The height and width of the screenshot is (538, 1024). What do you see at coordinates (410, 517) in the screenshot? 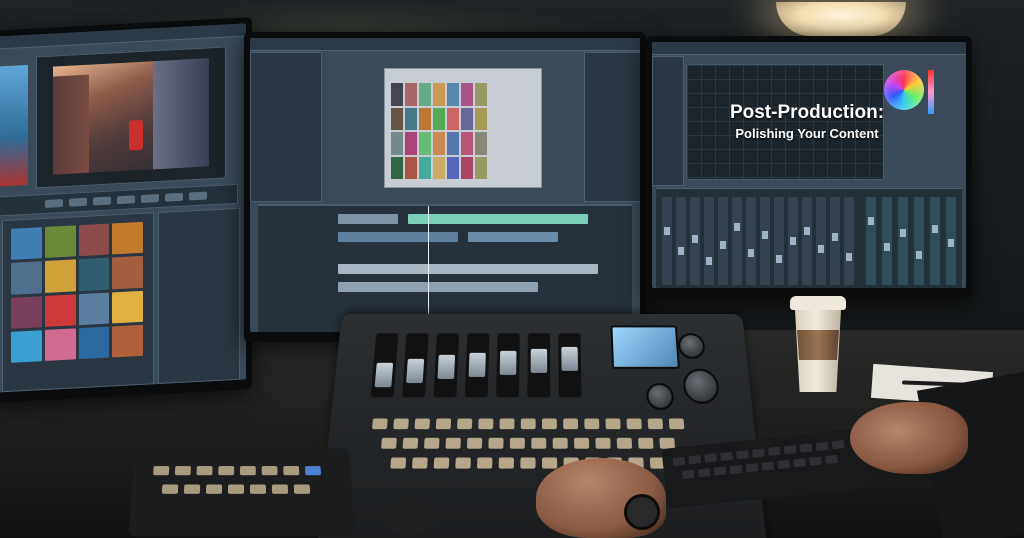
I see `mouse` at bounding box center [410, 517].